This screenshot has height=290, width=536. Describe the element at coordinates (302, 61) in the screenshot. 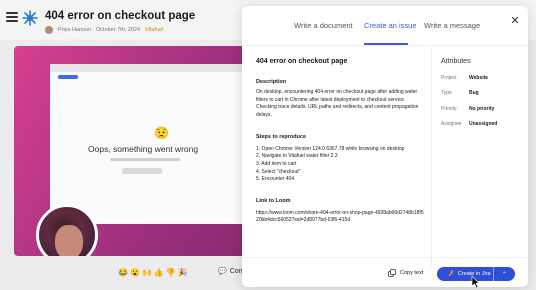

I see `issue-title: 404 error on checkout page` at that location.